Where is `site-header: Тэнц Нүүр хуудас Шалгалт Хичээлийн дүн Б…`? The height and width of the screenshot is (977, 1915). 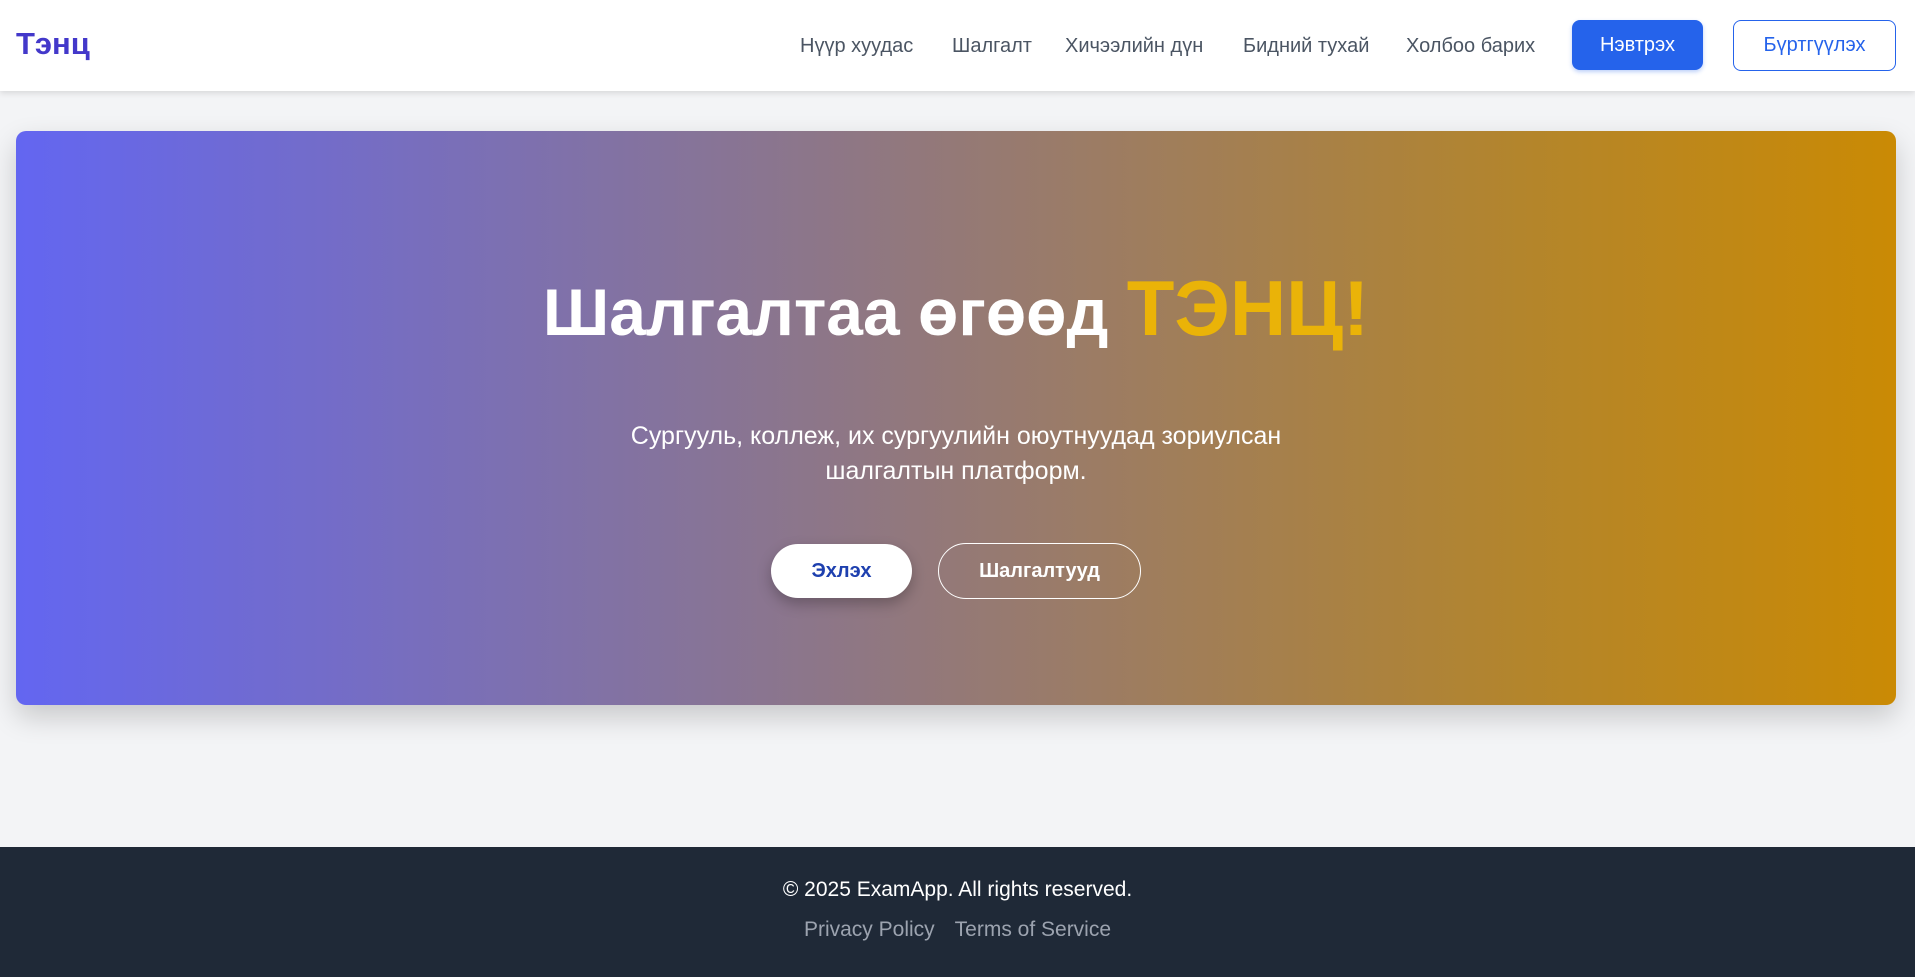 site-header: Тэнц Нүүр хуудас Шалгалт Хичээлийн дүн Б… is located at coordinates (957, 45).